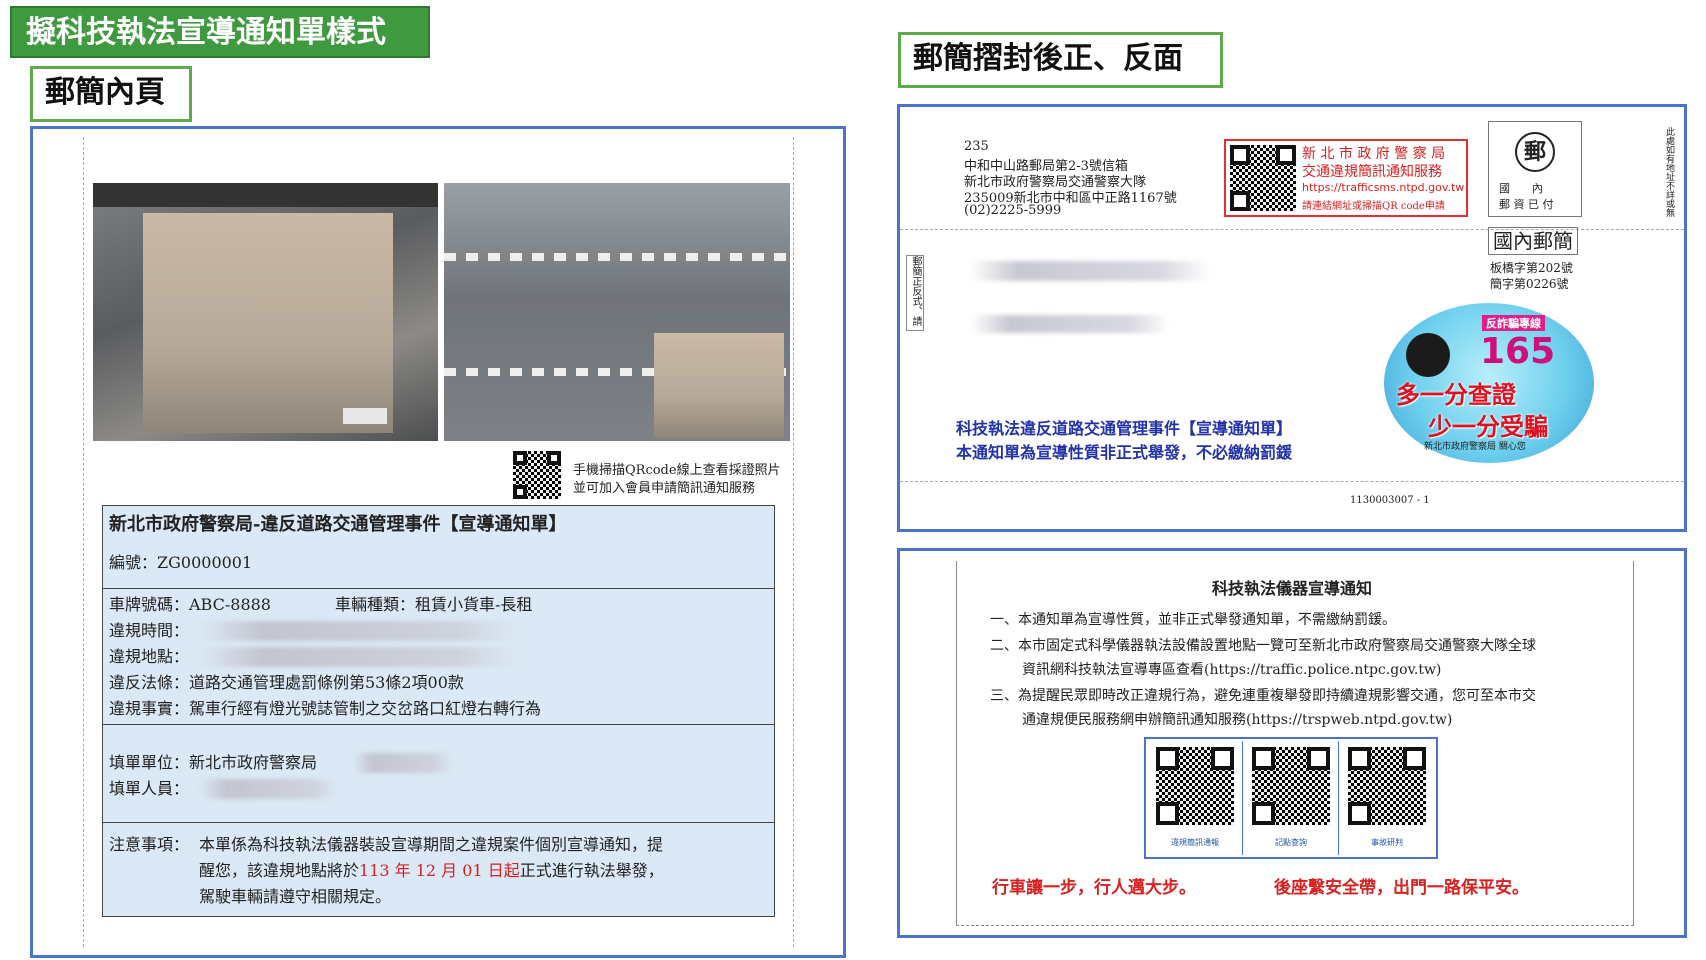 This screenshot has width=1706, height=960. What do you see at coordinates (1535, 152) in the screenshot?
I see `post-emblem-icon: 郵` at bounding box center [1535, 152].